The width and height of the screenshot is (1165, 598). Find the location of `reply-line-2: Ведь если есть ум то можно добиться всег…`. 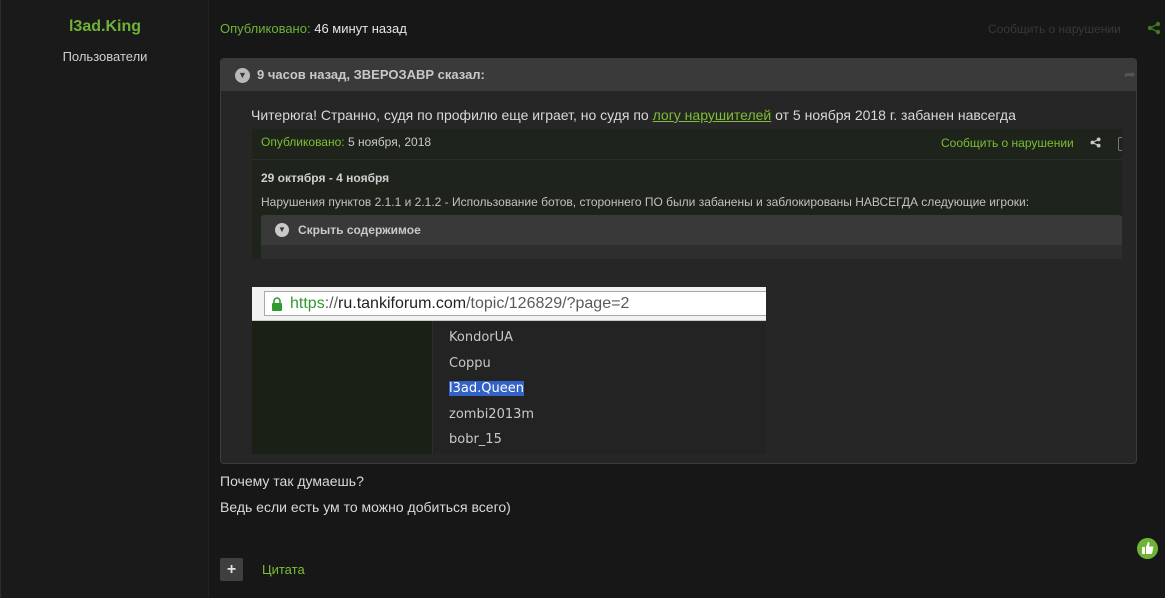

reply-line-2: Ведь если есть ум то можно добиться всег… is located at coordinates (365, 507).